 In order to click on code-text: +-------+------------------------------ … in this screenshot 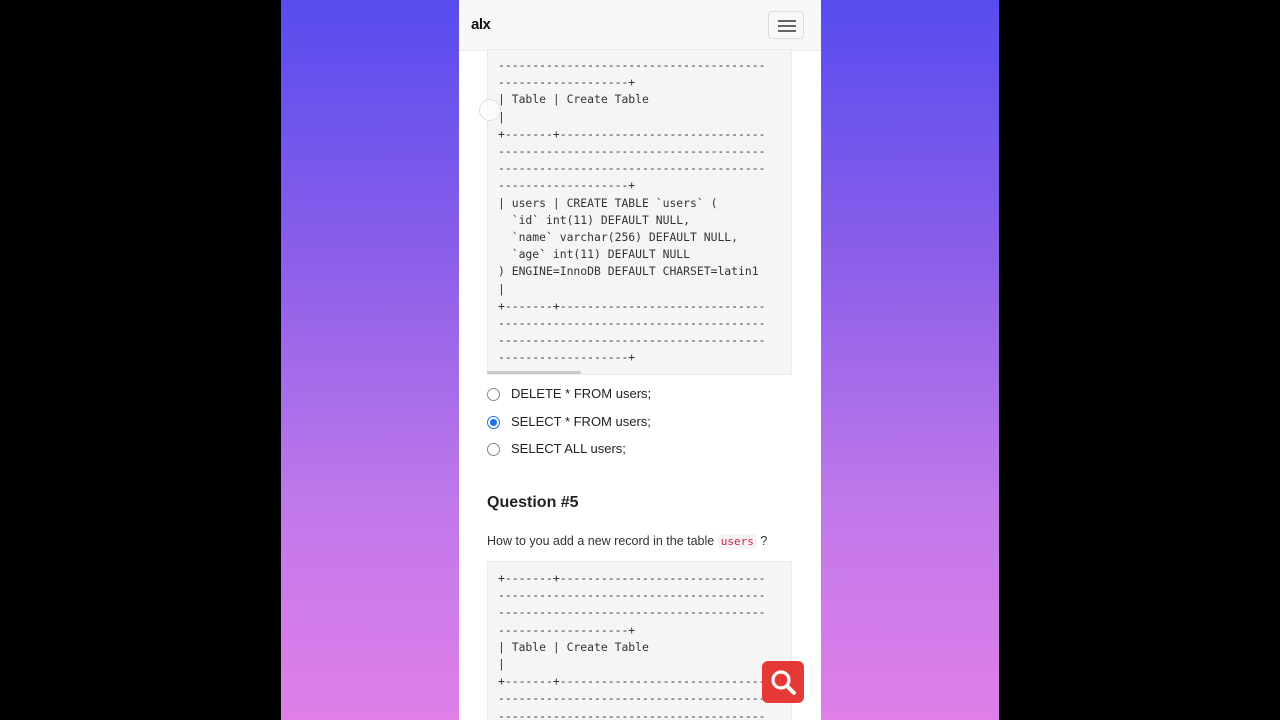, I will do `click(632, 645)`.